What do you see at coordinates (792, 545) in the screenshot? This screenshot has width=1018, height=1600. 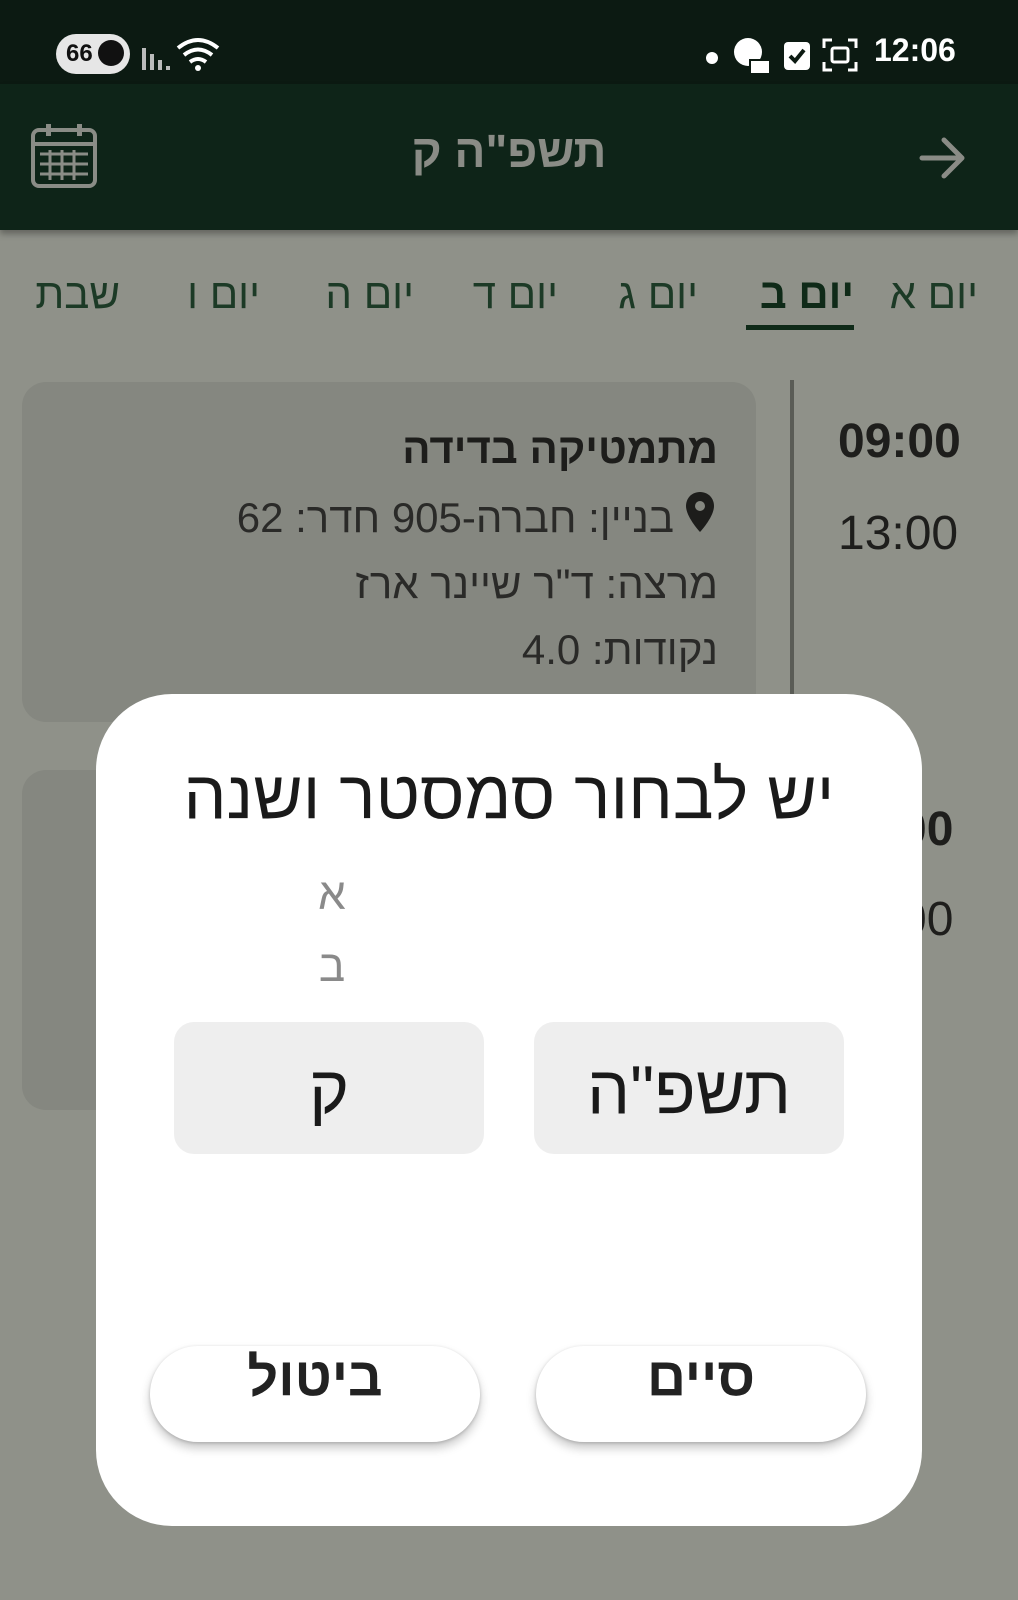 I see `timeline-divider` at bounding box center [792, 545].